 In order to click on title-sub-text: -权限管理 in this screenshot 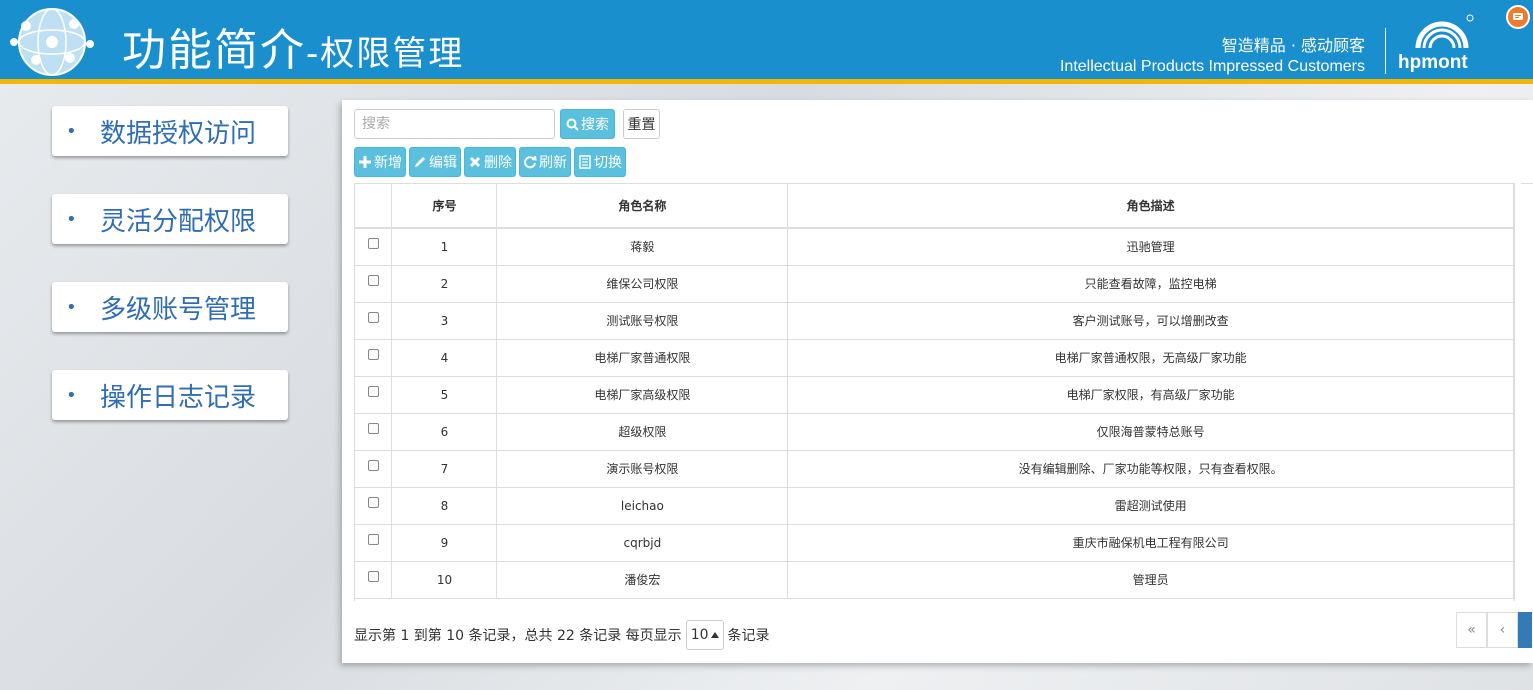, I will do `click(385, 54)`.